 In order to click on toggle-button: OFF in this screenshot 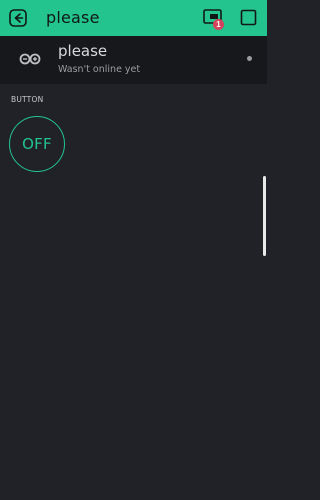, I will do `click(37, 144)`.